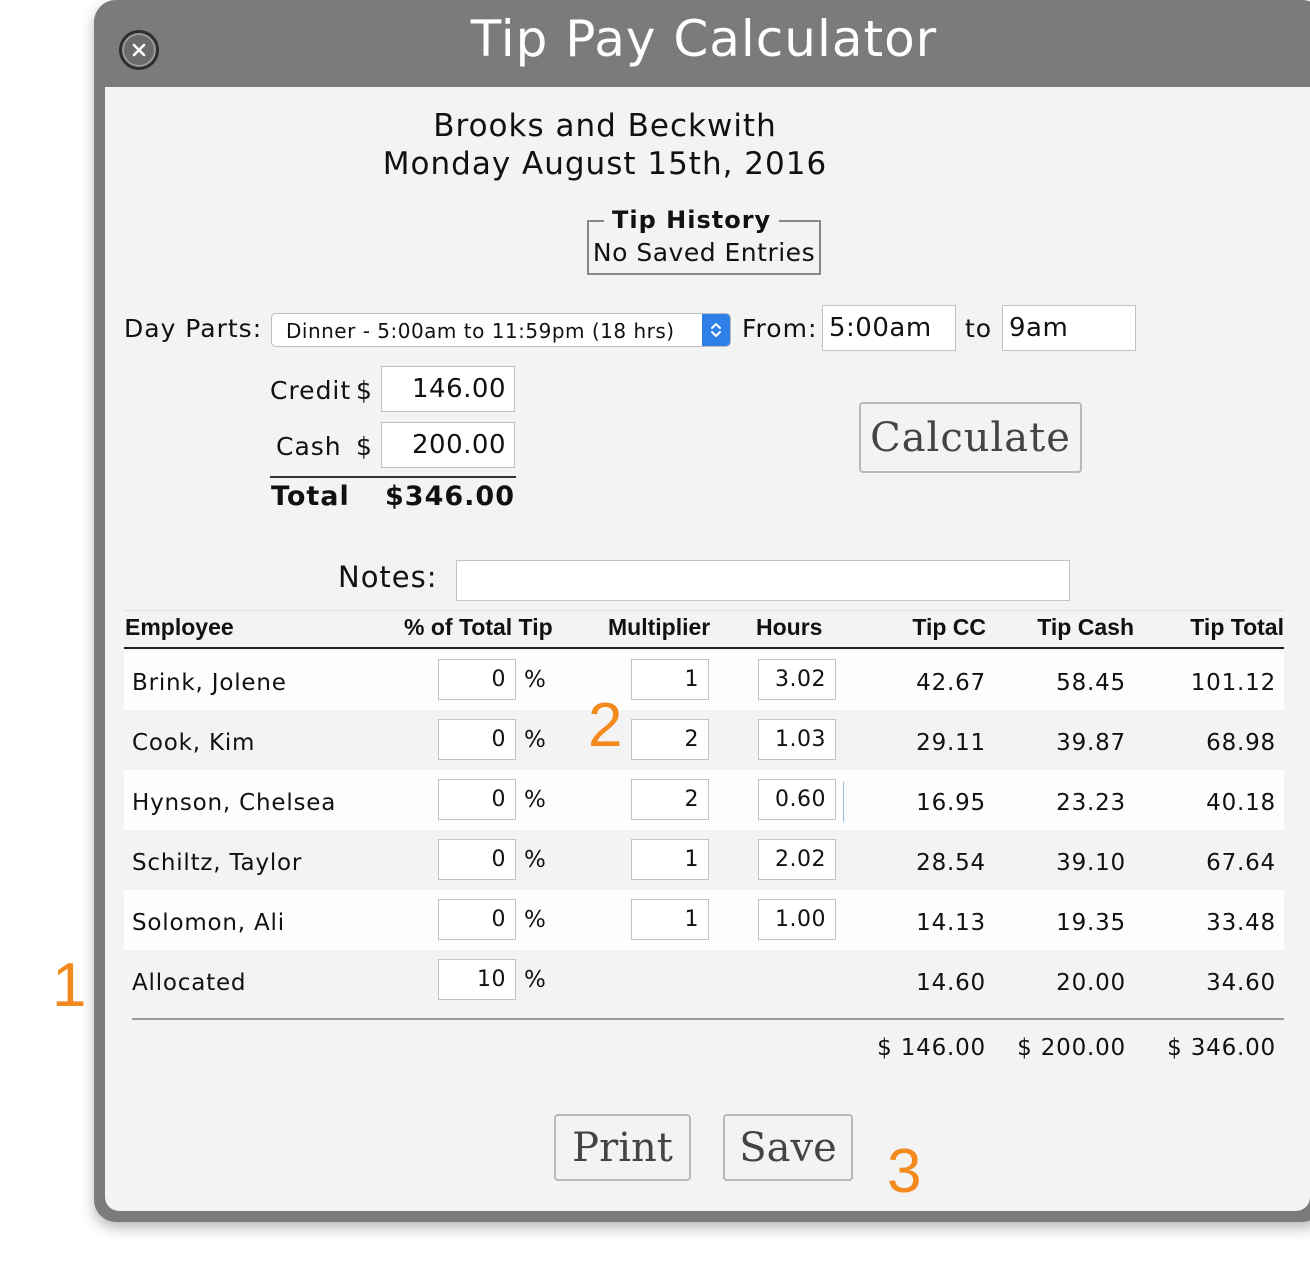  What do you see at coordinates (843, 802) in the screenshot?
I see `text-cursor` at bounding box center [843, 802].